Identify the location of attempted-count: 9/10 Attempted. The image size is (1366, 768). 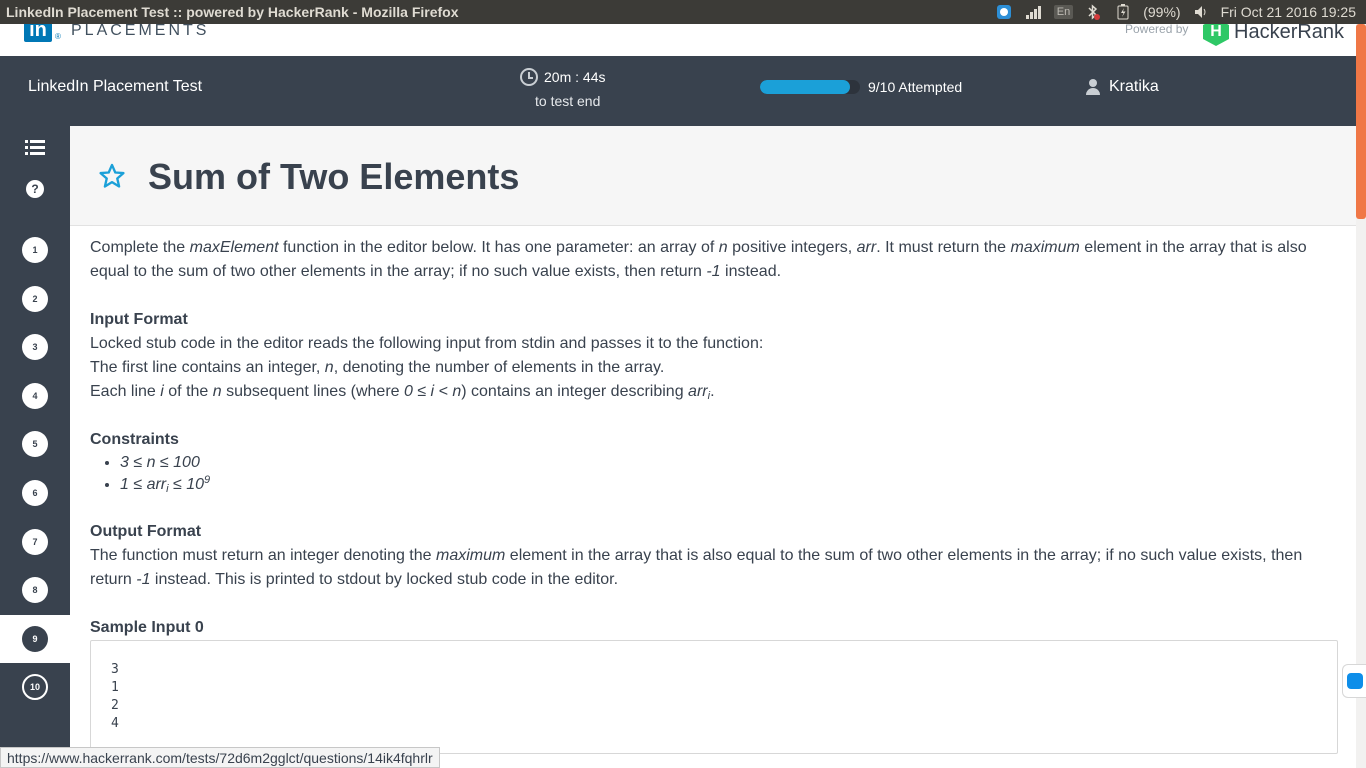
(915, 87).